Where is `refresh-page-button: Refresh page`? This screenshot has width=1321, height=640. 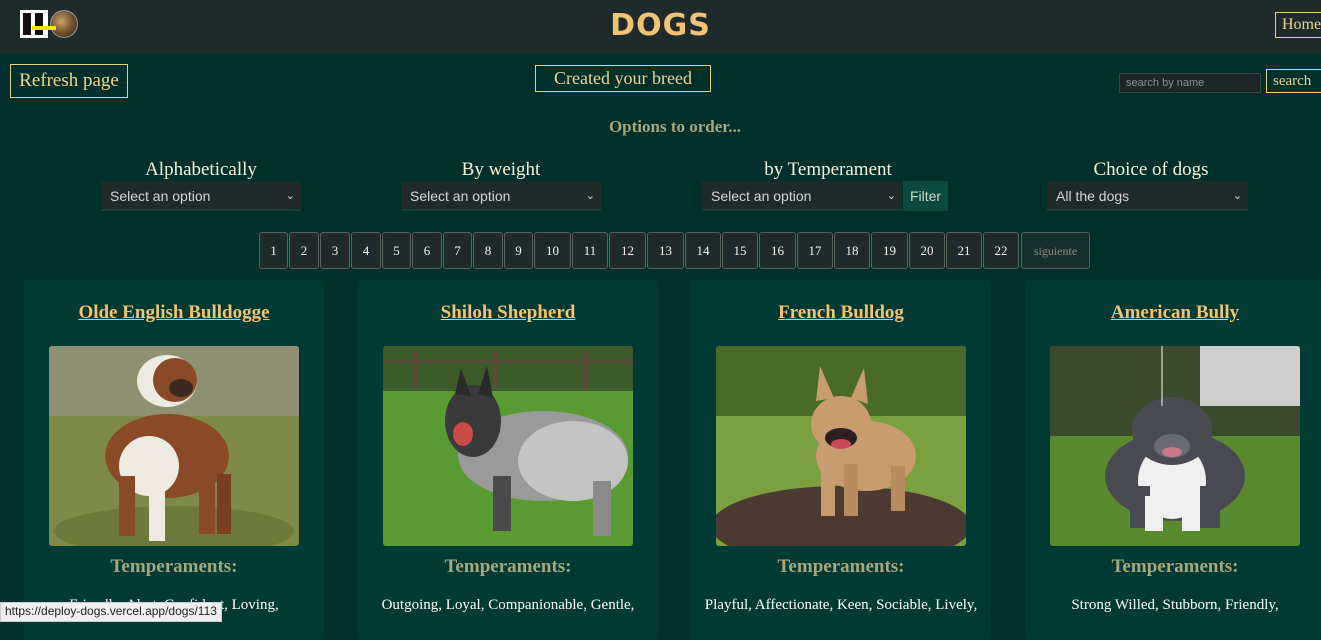 refresh-page-button: Refresh page is located at coordinates (69, 81).